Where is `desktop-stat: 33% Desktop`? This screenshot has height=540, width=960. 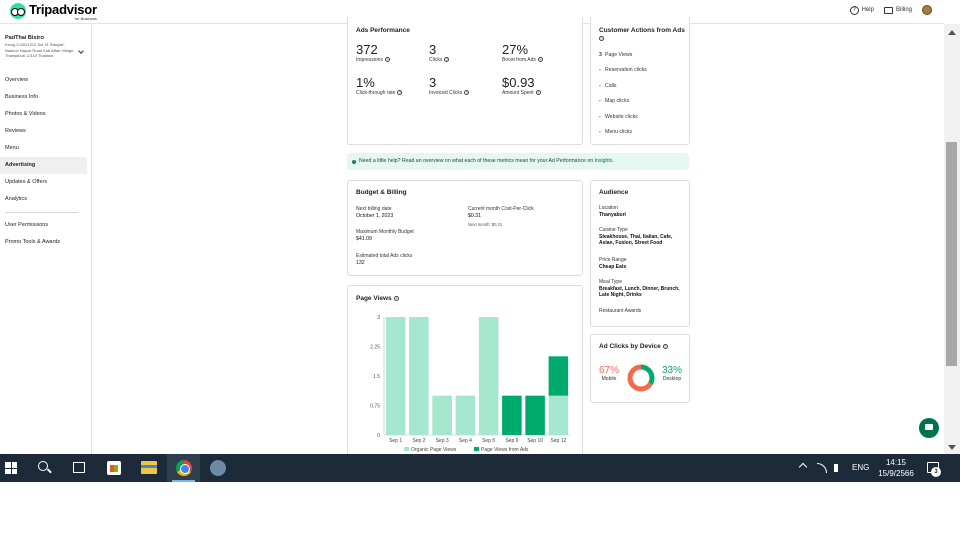 desktop-stat: 33% Desktop is located at coordinates (672, 373).